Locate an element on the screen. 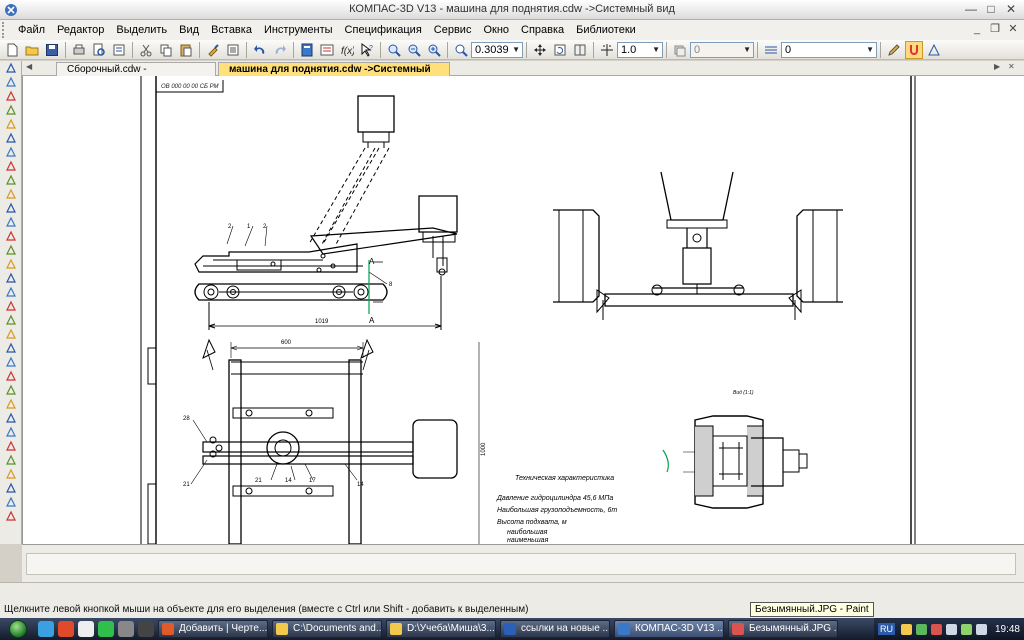 This screenshot has height=640, width=1024. menu-editor: Редактор is located at coordinates (80, 30).